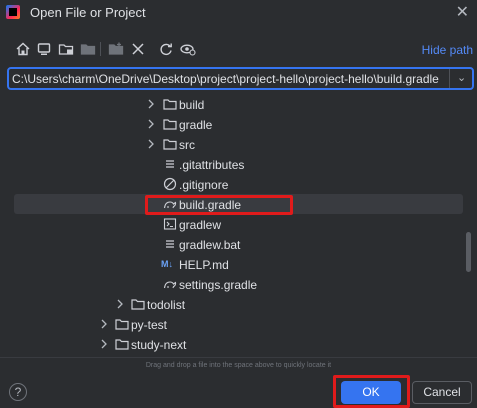  I want to click on delete-icon, so click(138, 49).